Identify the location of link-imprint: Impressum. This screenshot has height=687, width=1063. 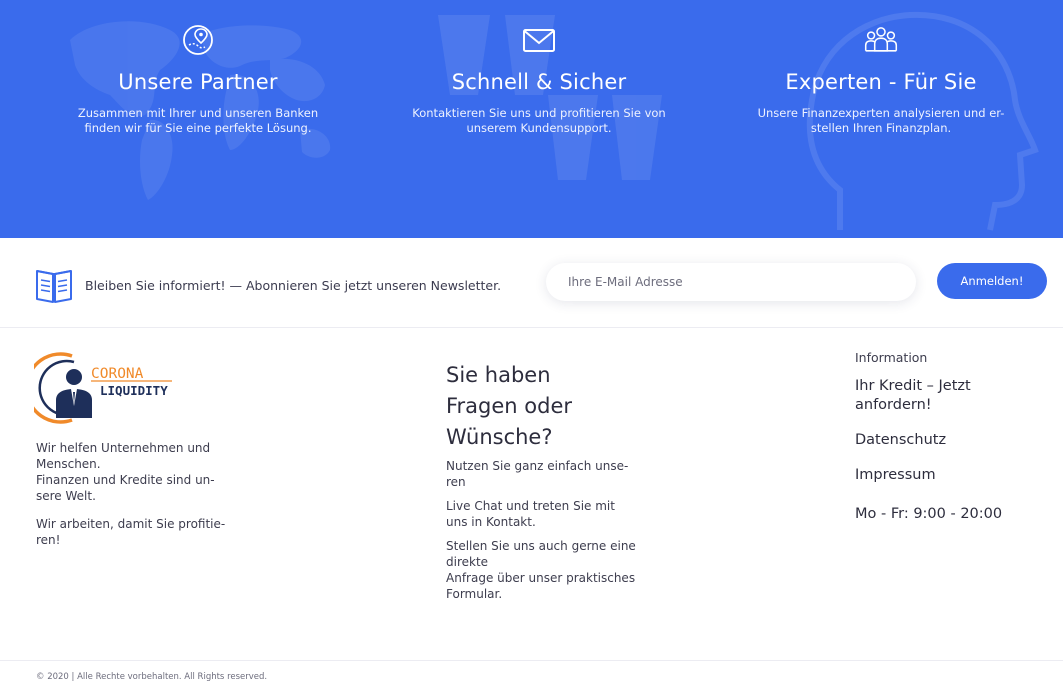
(950, 475).